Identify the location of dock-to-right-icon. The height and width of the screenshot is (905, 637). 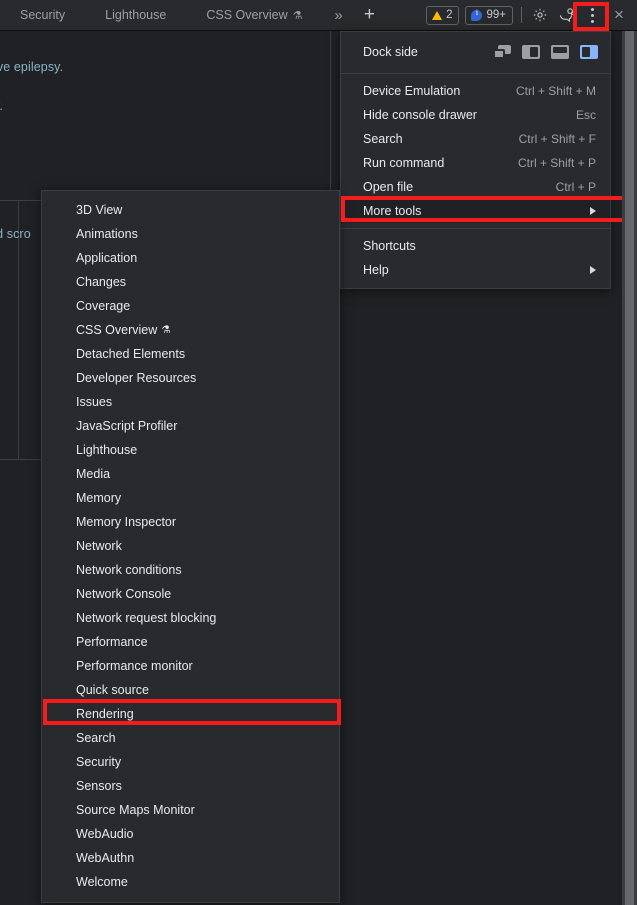
(589, 52).